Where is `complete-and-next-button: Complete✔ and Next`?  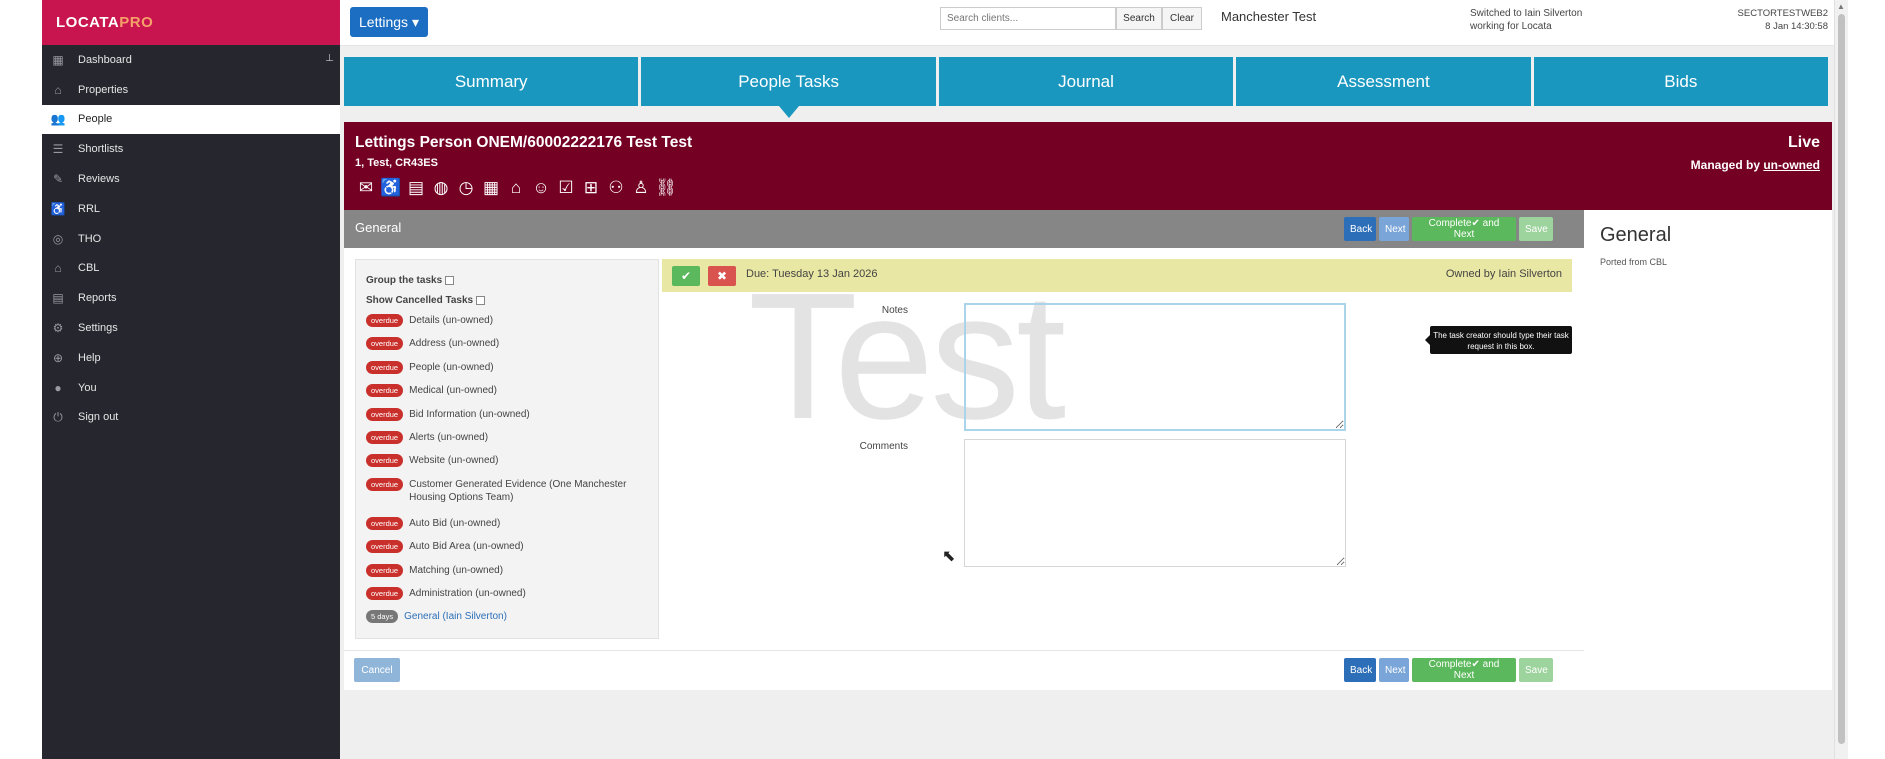 complete-and-next-button: Complete✔ and Next is located at coordinates (1464, 229).